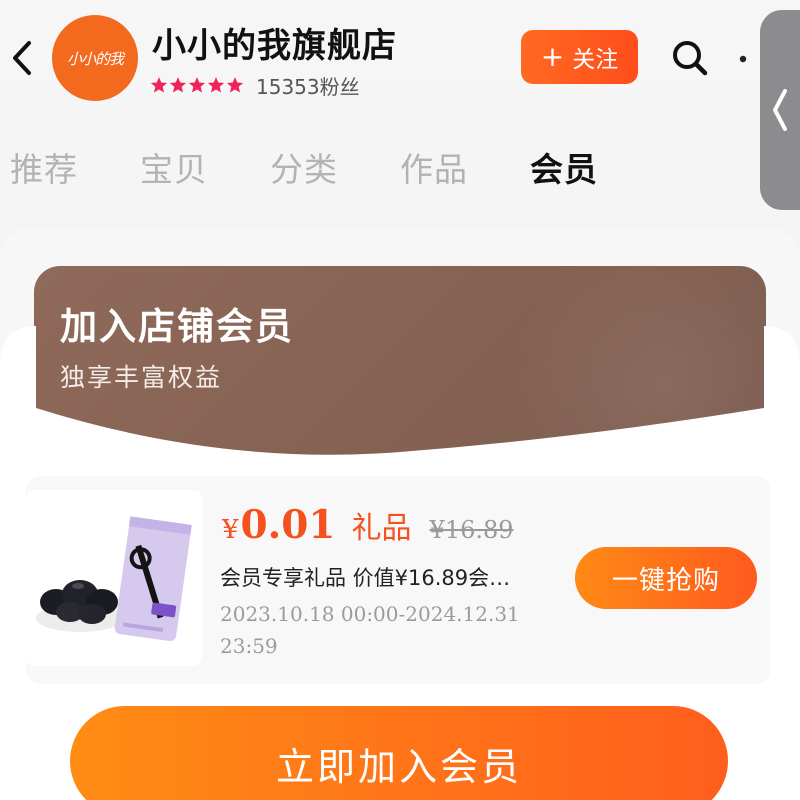 The image size is (800, 800). What do you see at coordinates (255, 85) in the screenshot?
I see `shop-rating: 15353粉丝` at bounding box center [255, 85].